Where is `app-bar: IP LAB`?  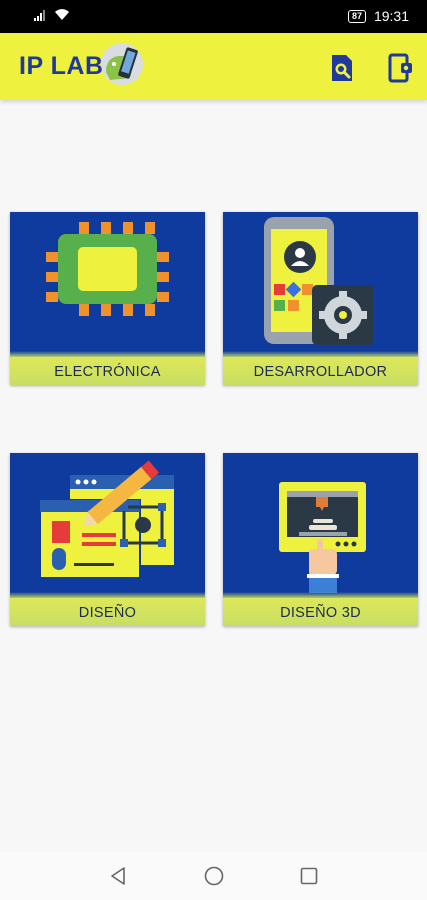
app-bar: IP LAB is located at coordinates (213, 66).